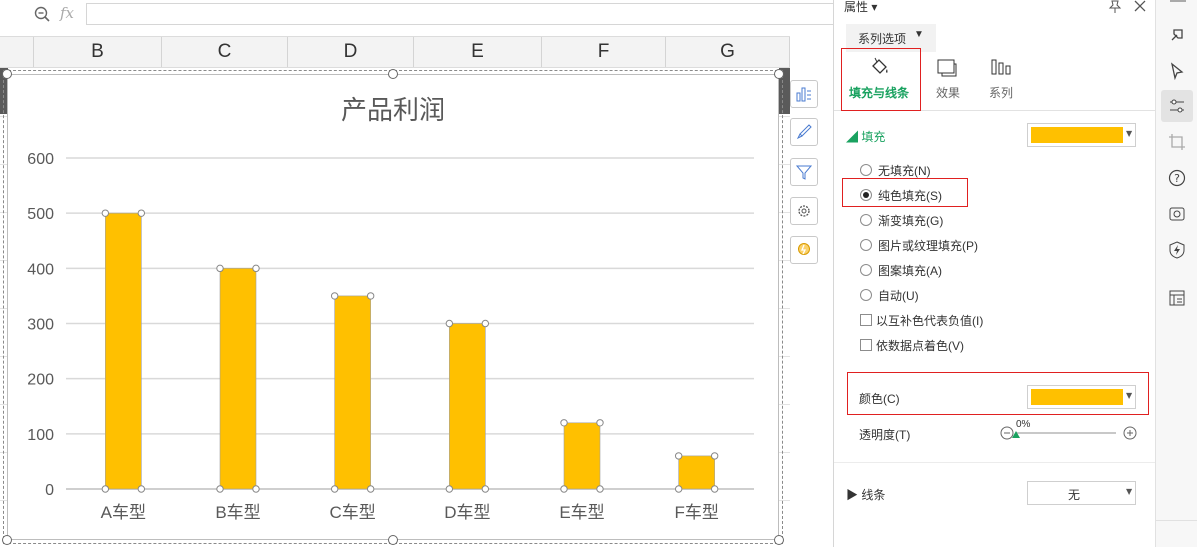  Describe the element at coordinates (478, 52) in the screenshot. I see `column-header-e: E` at that location.